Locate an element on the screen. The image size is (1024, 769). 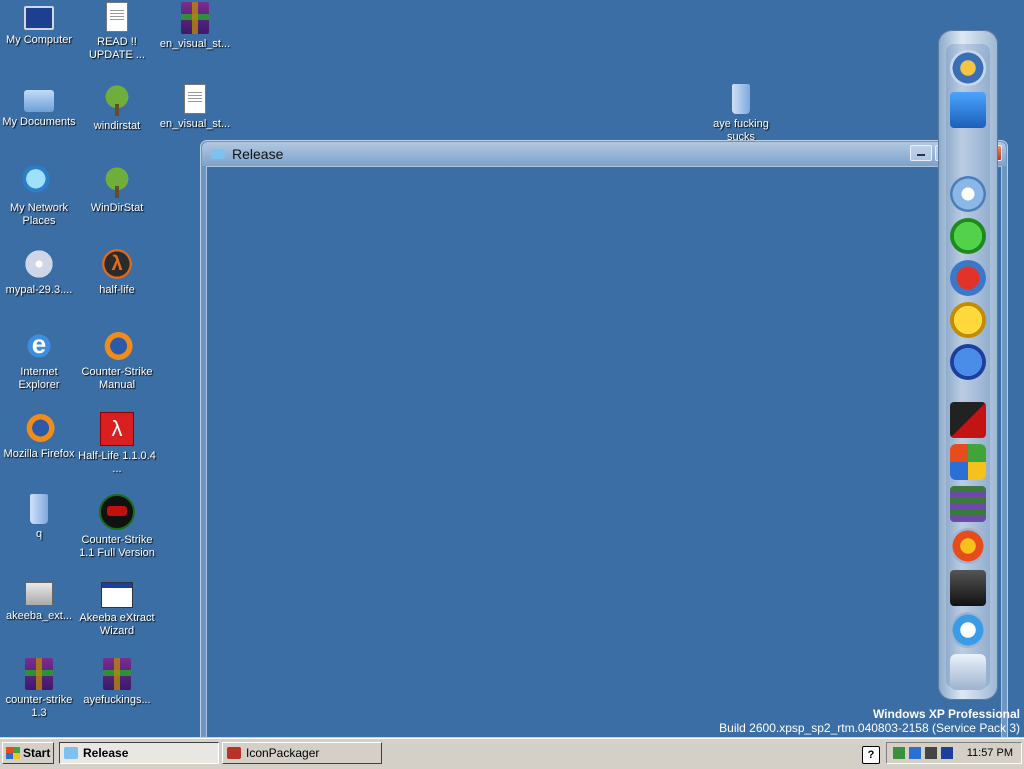
desktop-icon-my-computer: My Computer is located at coordinates (39, 24).